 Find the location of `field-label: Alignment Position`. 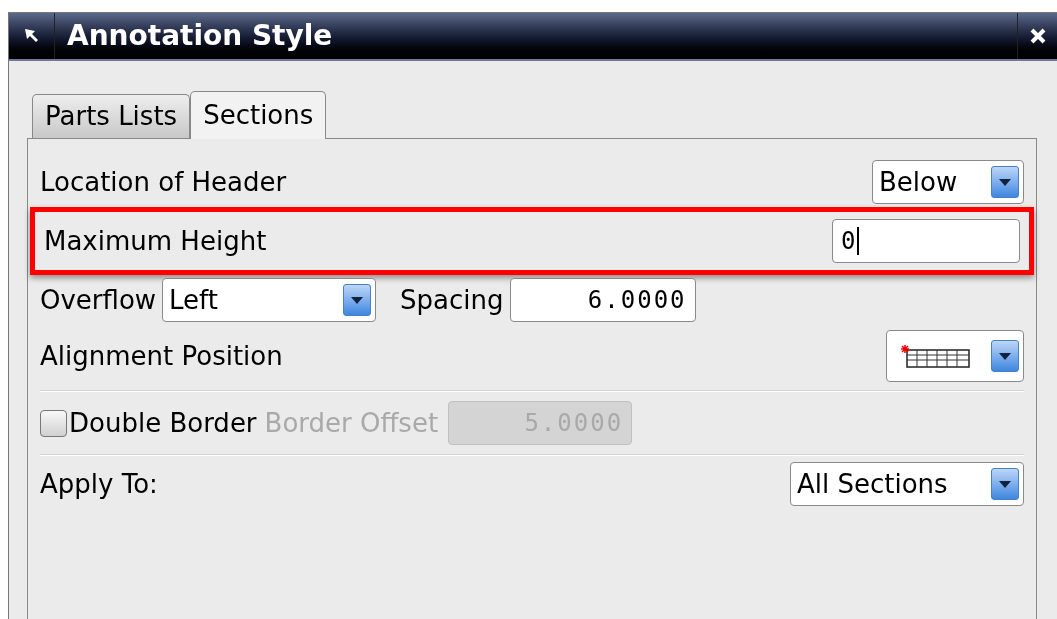

field-label: Alignment Position is located at coordinates (161, 356).